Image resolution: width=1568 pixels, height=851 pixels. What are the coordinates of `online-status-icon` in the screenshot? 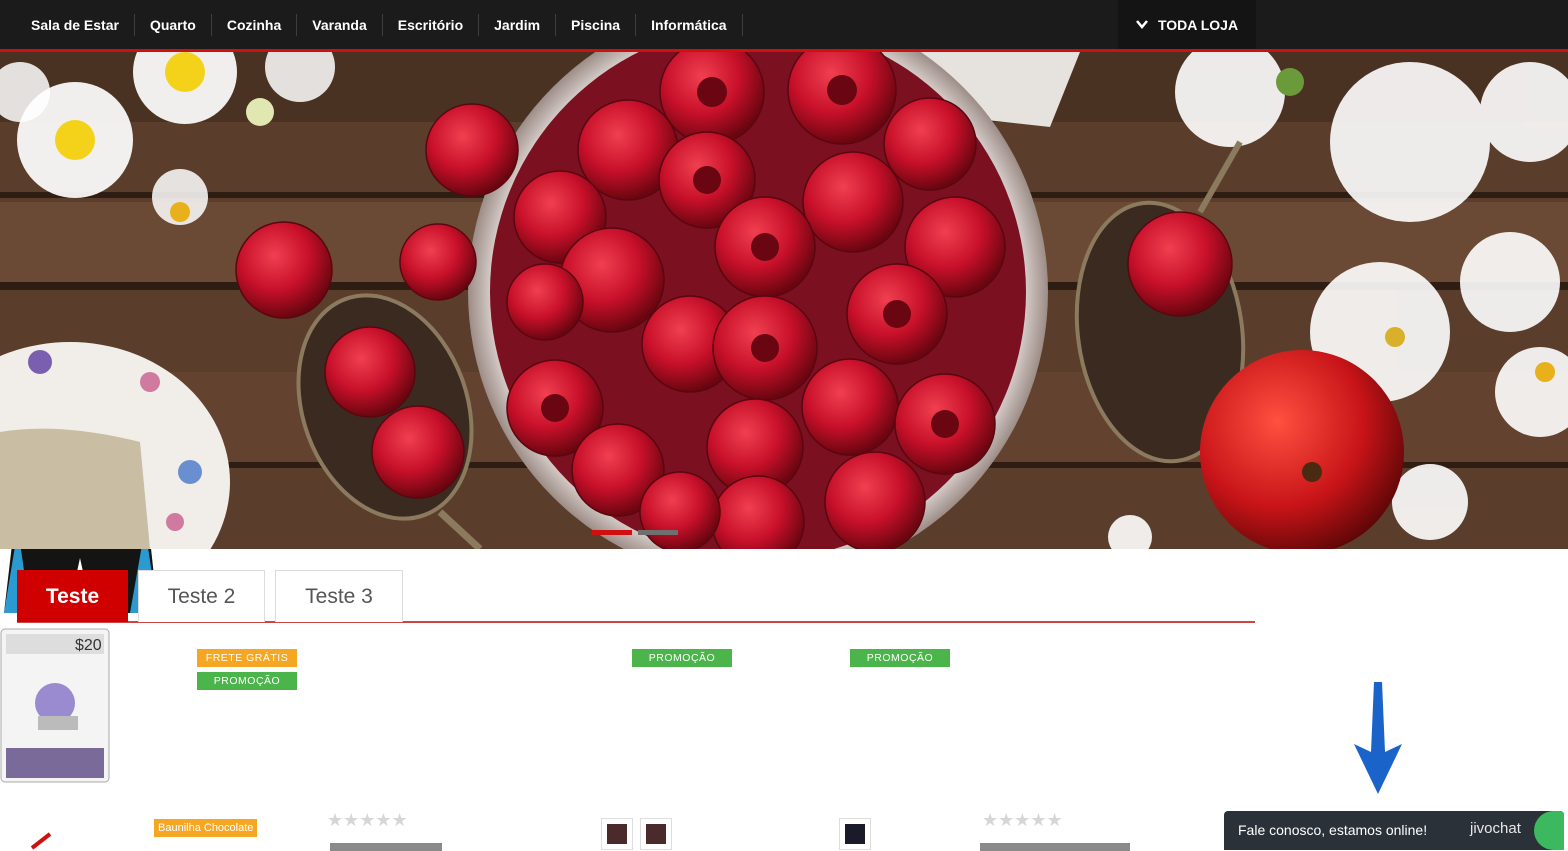 It's located at (1549, 830).